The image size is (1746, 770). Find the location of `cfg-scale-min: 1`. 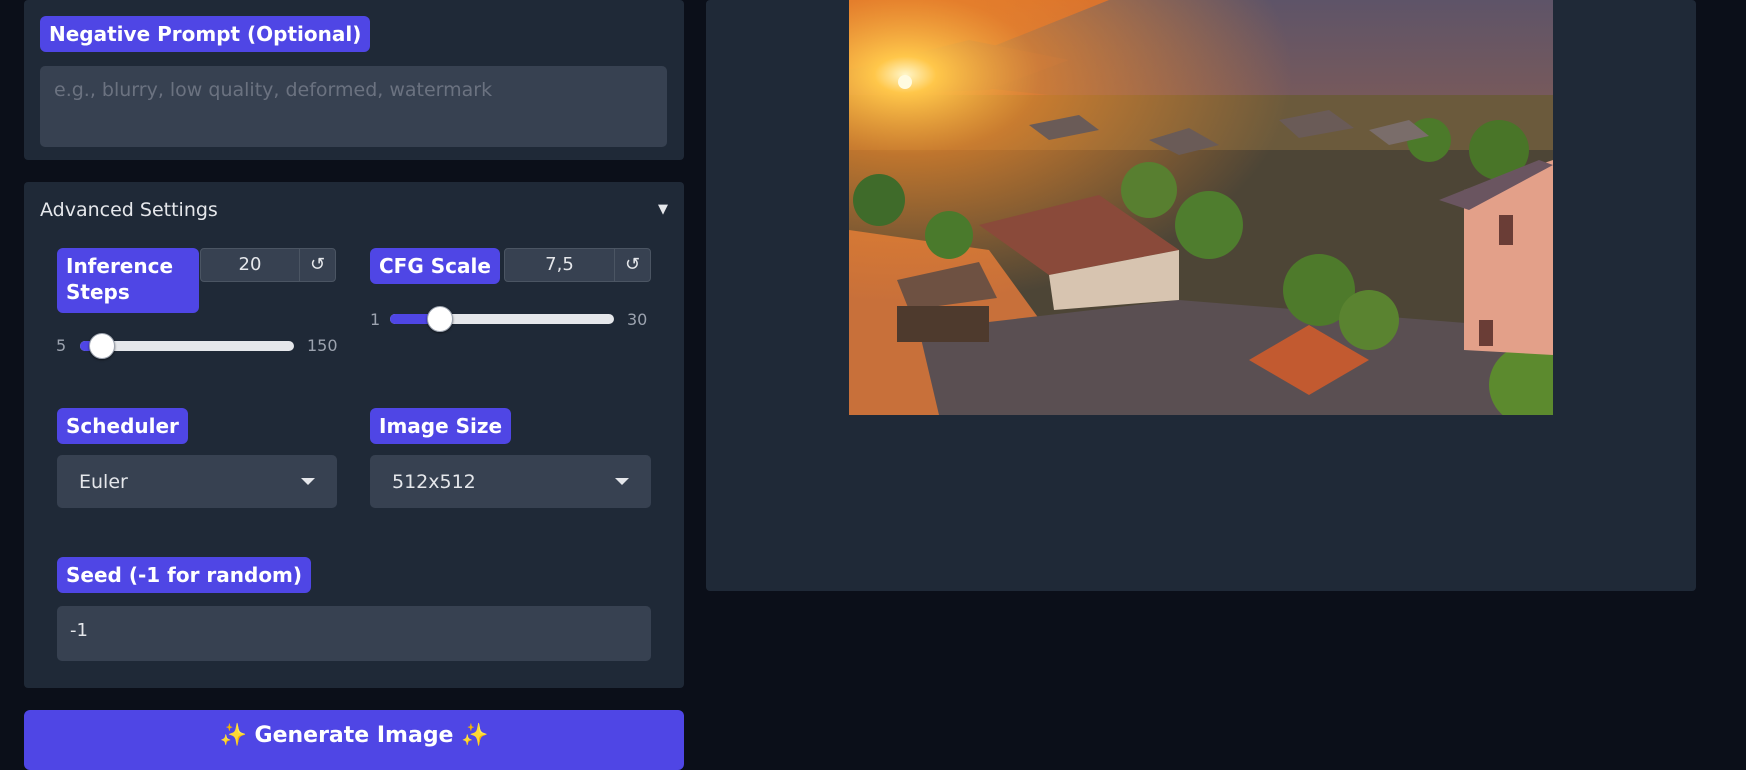

cfg-scale-min: 1 is located at coordinates (375, 319).